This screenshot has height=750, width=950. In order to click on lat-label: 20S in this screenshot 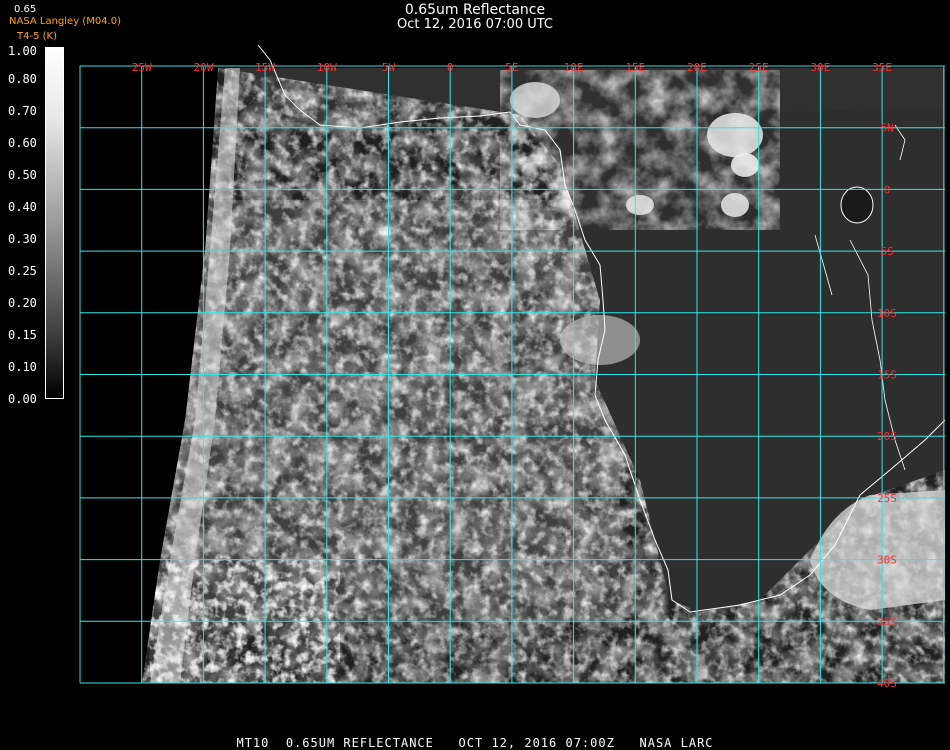, I will do `click(887, 436)`.